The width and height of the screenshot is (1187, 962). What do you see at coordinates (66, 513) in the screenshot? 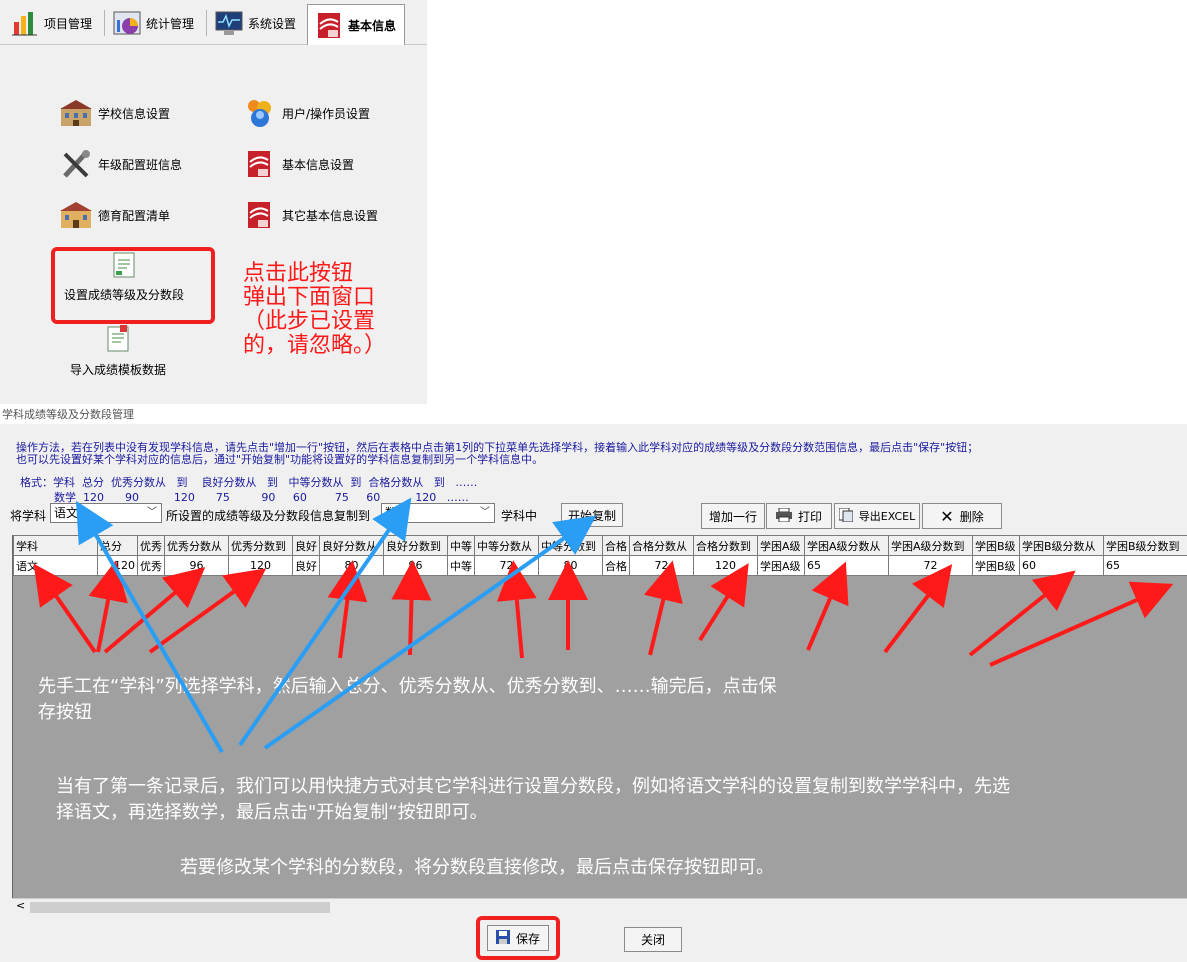
I see `copy-from-value: 语文` at bounding box center [66, 513].